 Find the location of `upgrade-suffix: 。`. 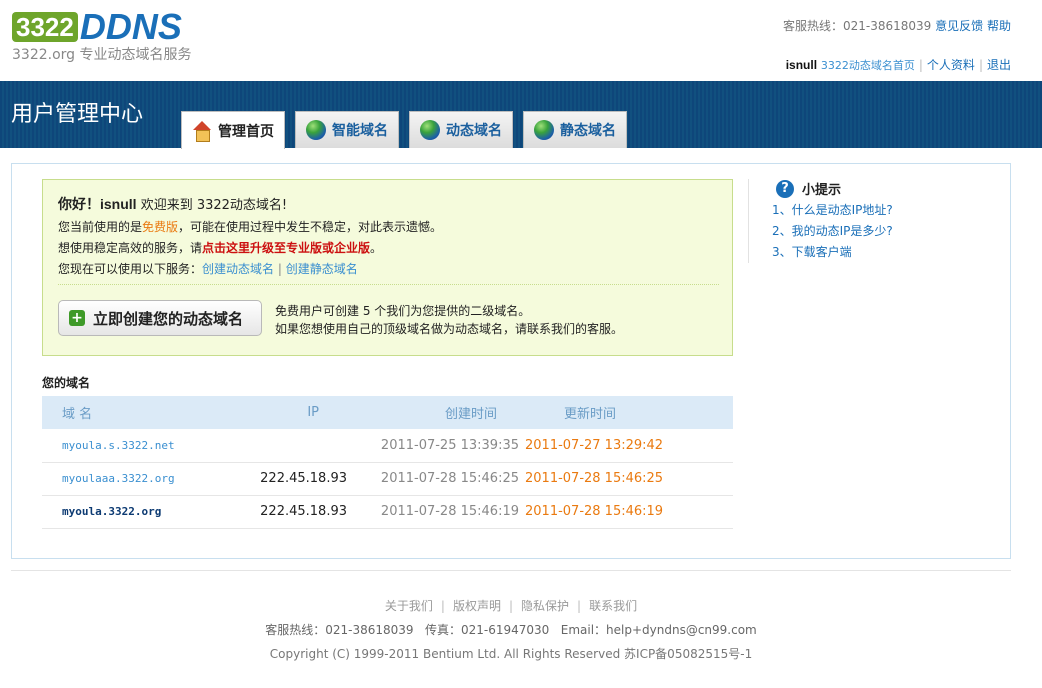

upgrade-suffix: 。 is located at coordinates (376, 248).